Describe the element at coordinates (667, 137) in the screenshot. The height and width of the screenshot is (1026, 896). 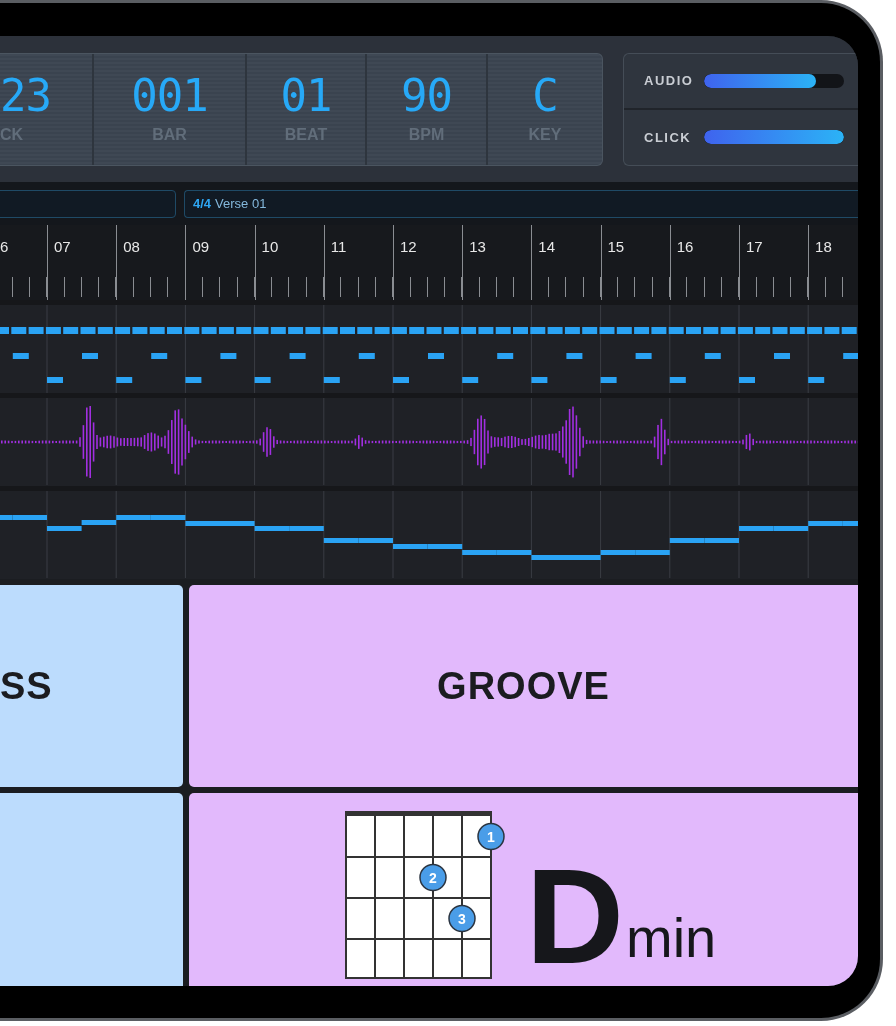
I see `channel-label: CLICK` at that location.